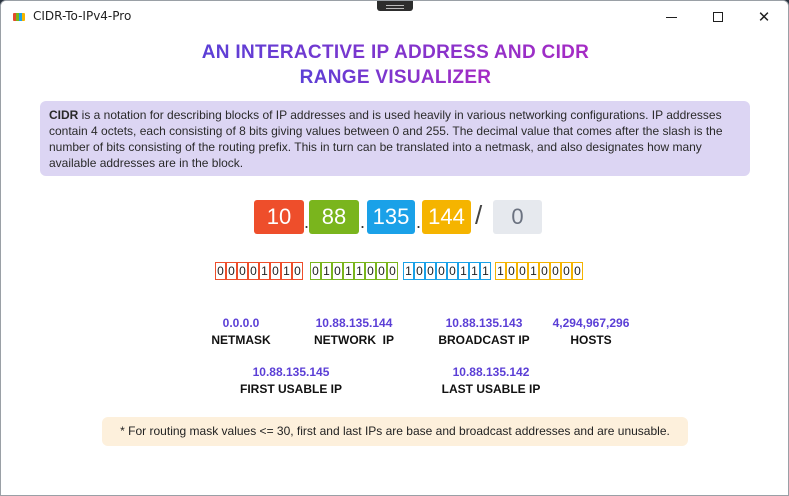 The height and width of the screenshot is (496, 789). Describe the element at coordinates (591, 340) in the screenshot. I see `hosts-label: HOSTS` at that location.